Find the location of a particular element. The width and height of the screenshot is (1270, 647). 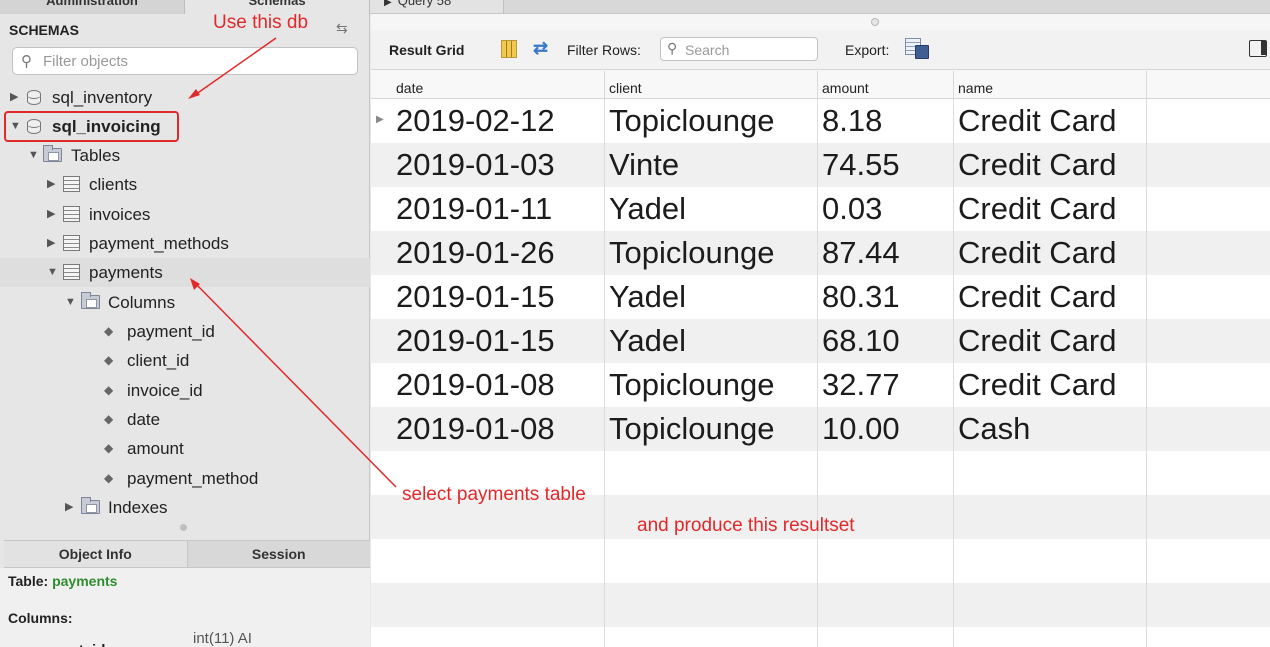

table-cell-client: Vinte is located at coordinates (711, 165).